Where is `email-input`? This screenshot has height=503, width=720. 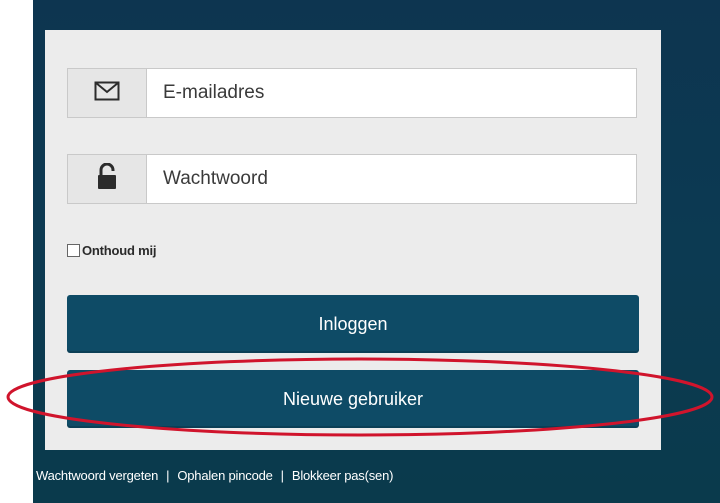
email-input is located at coordinates (391, 93).